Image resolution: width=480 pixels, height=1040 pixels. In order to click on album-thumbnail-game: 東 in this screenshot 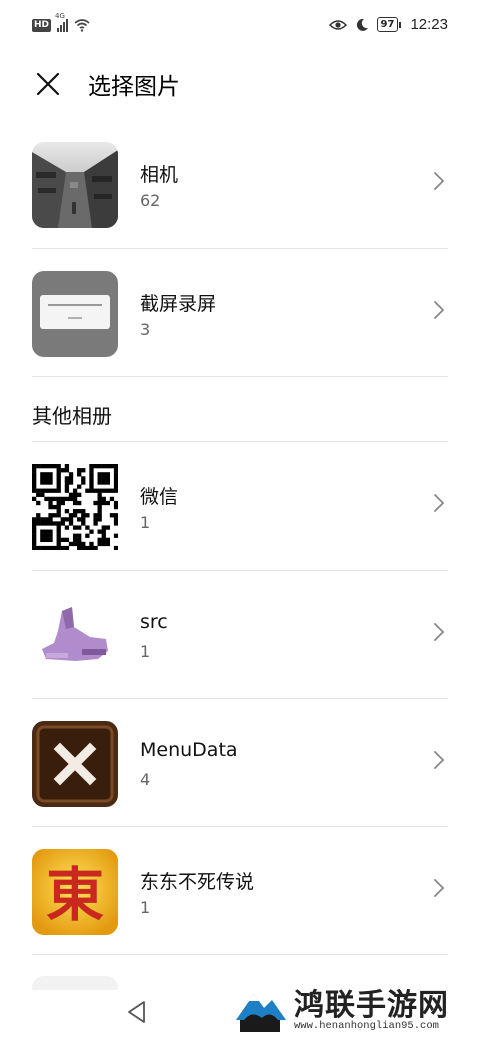, I will do `click(75, 892)`.